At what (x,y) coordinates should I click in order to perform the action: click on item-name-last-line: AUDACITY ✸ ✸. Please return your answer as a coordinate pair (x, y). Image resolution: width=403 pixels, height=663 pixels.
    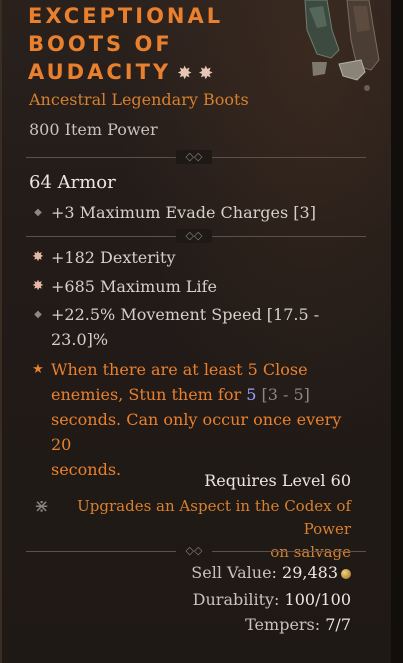
    Looking at the image, I should click on (163, 73).